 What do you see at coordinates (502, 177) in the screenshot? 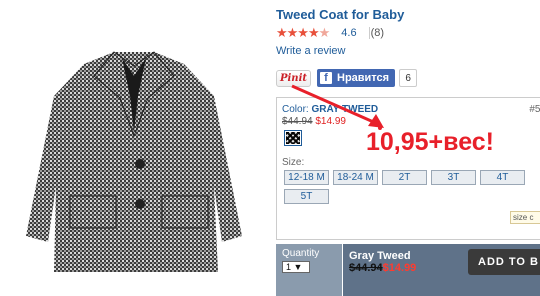
I see `size-button-4t: 4T` at bounding box center [502, 177].